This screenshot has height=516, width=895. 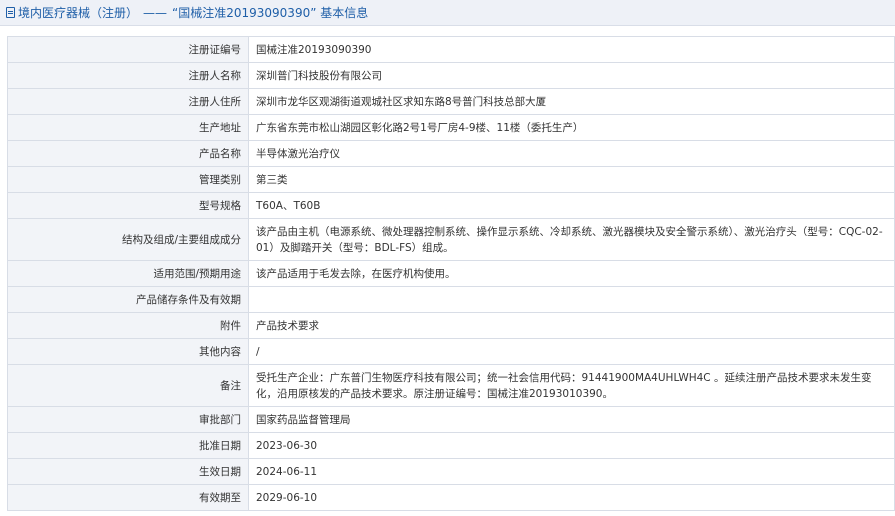 I want to click on row-label: 适用范围/预期用途, so click(x=128, y=273).